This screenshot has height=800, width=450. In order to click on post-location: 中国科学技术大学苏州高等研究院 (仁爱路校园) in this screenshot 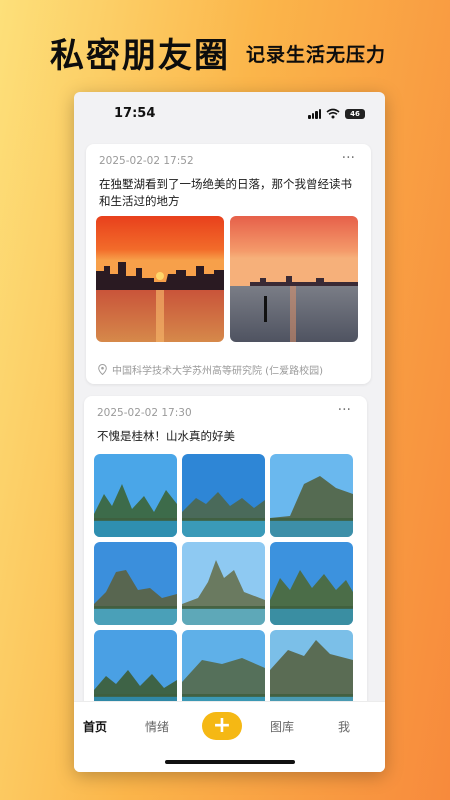, I will do `click(210, 369)`.